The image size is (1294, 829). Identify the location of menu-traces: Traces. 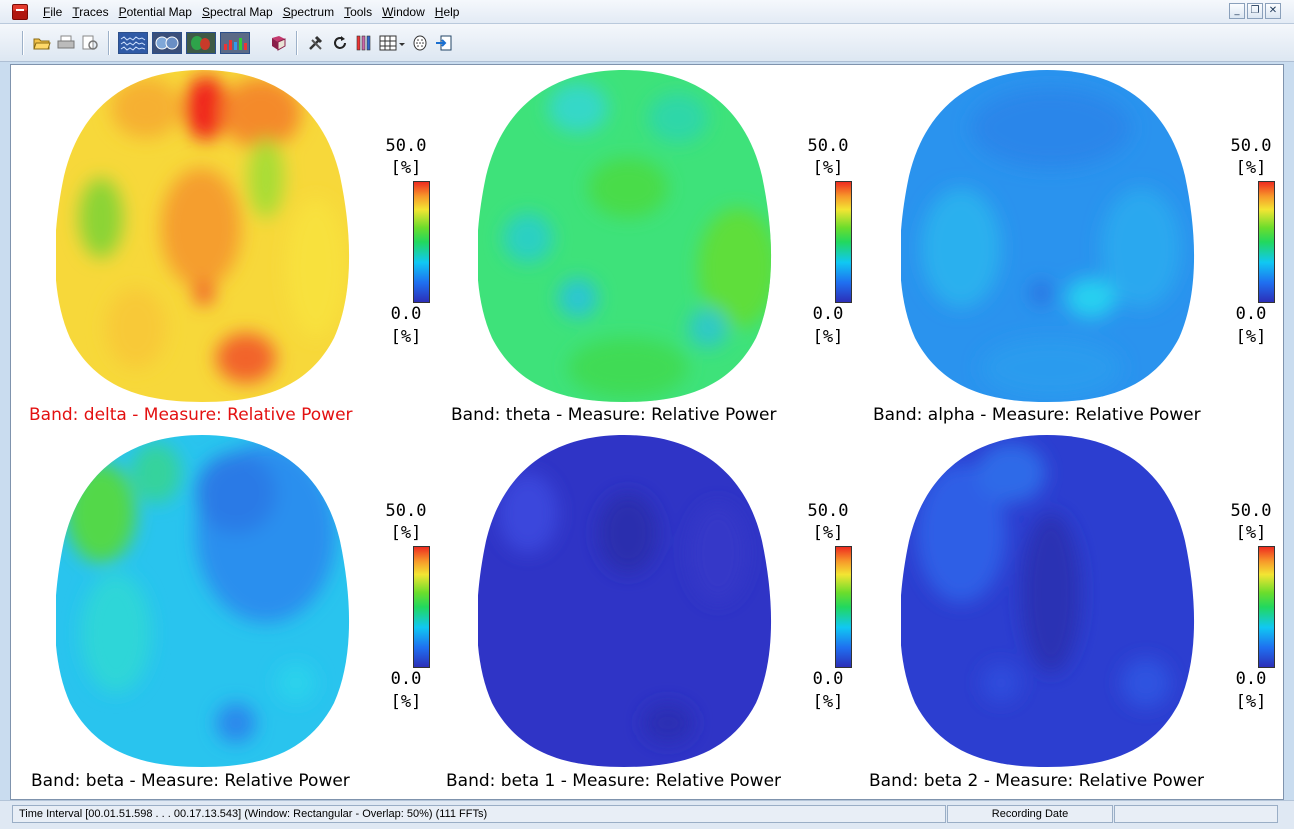
(90, 12).